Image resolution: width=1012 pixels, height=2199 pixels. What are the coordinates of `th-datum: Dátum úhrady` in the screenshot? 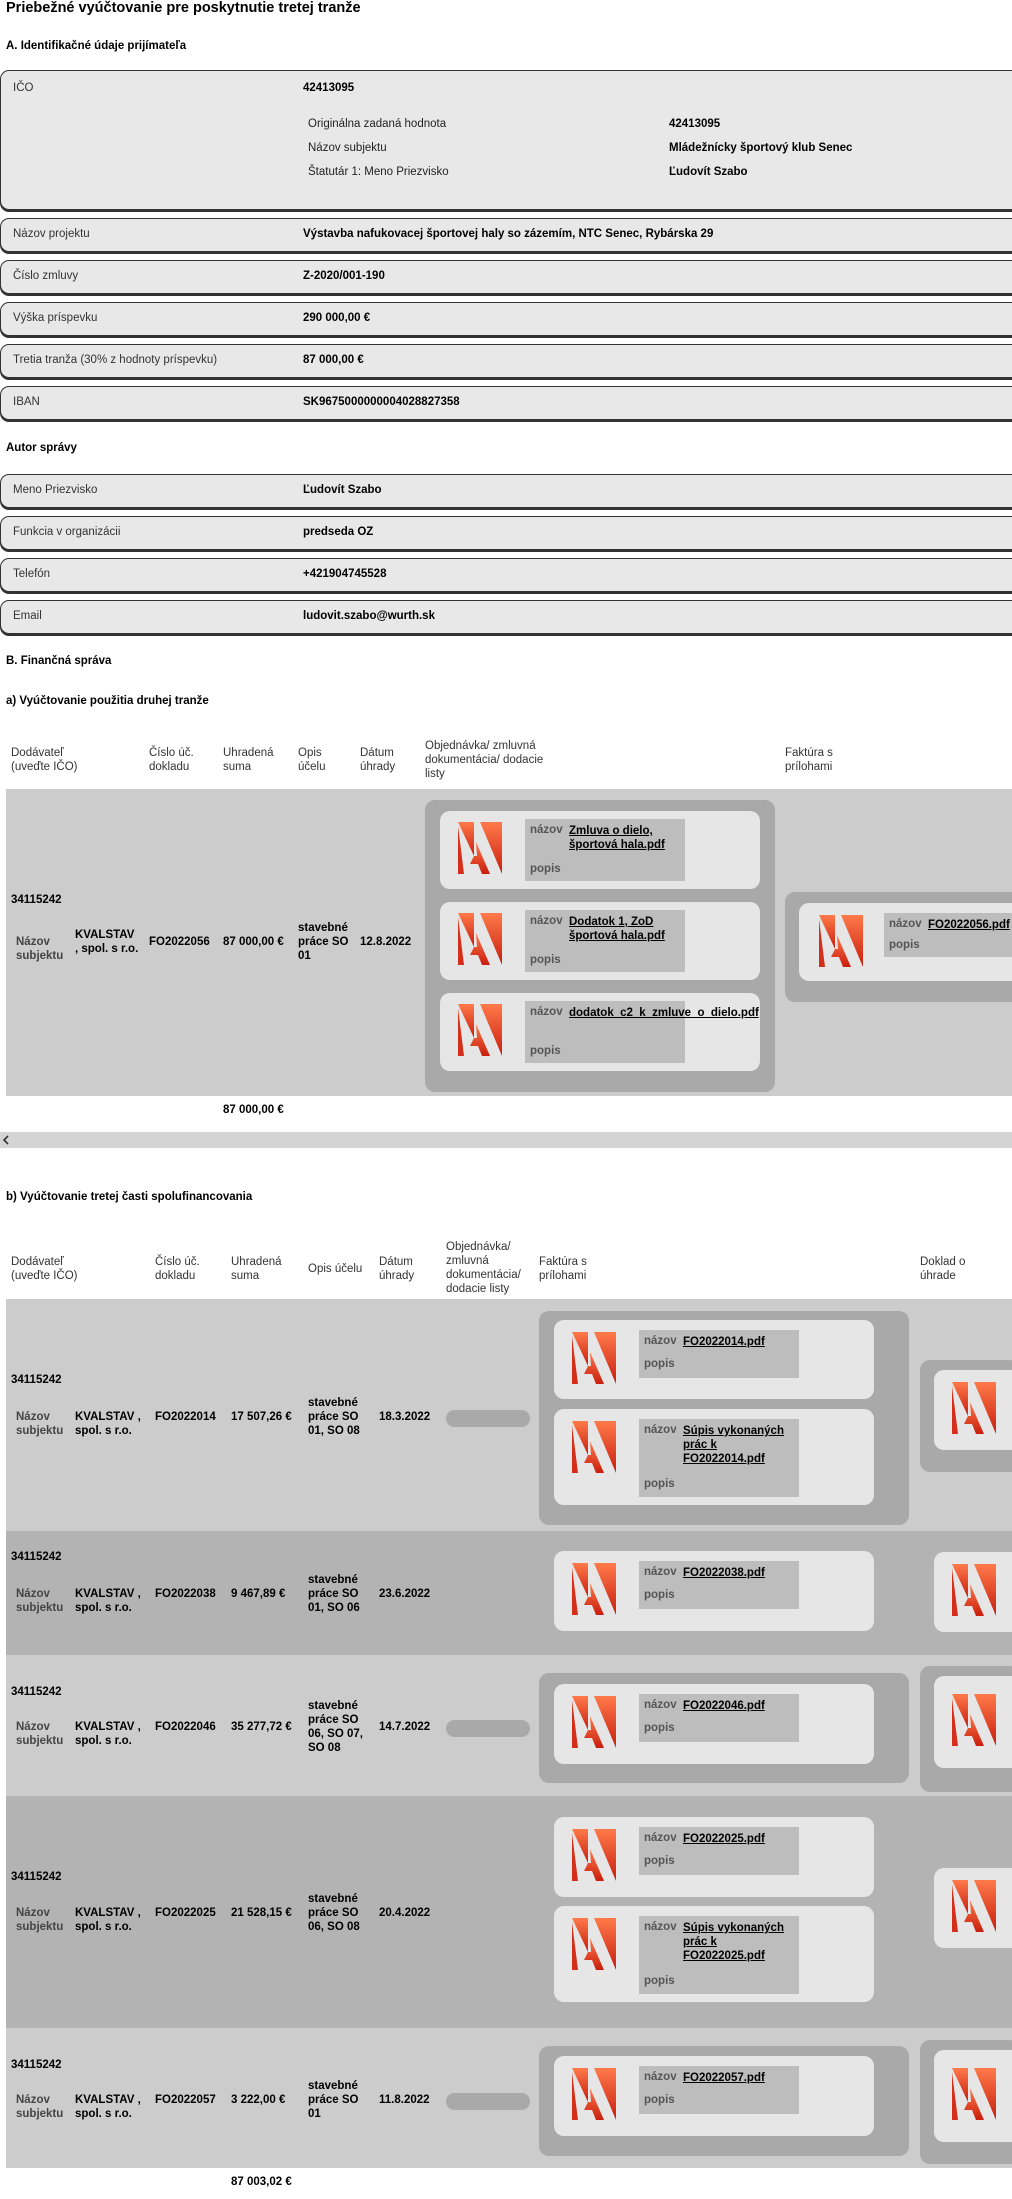 It's located at (378, 760).